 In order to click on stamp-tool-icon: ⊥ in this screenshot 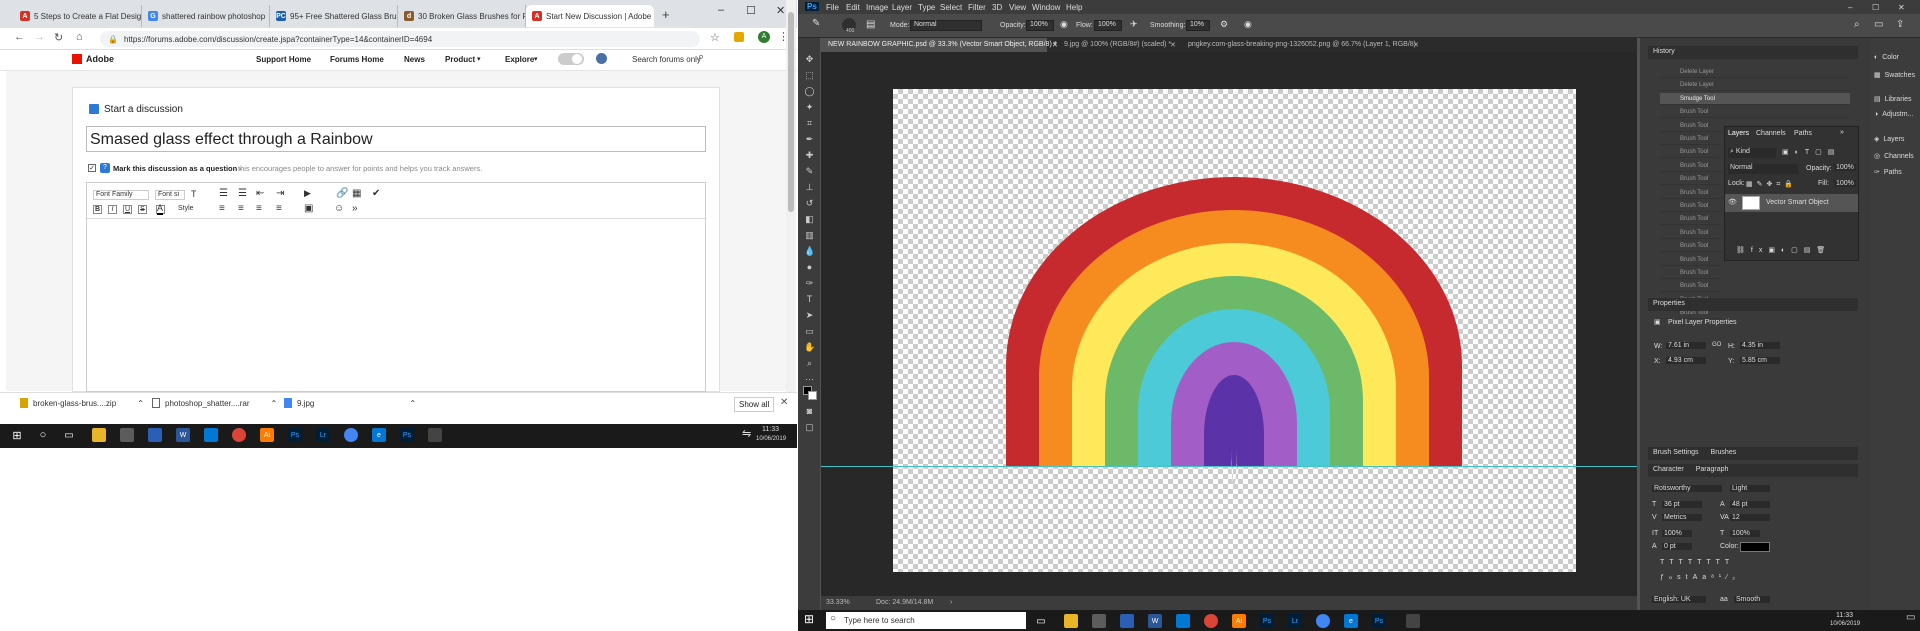, I will do `click(809, 187)`.